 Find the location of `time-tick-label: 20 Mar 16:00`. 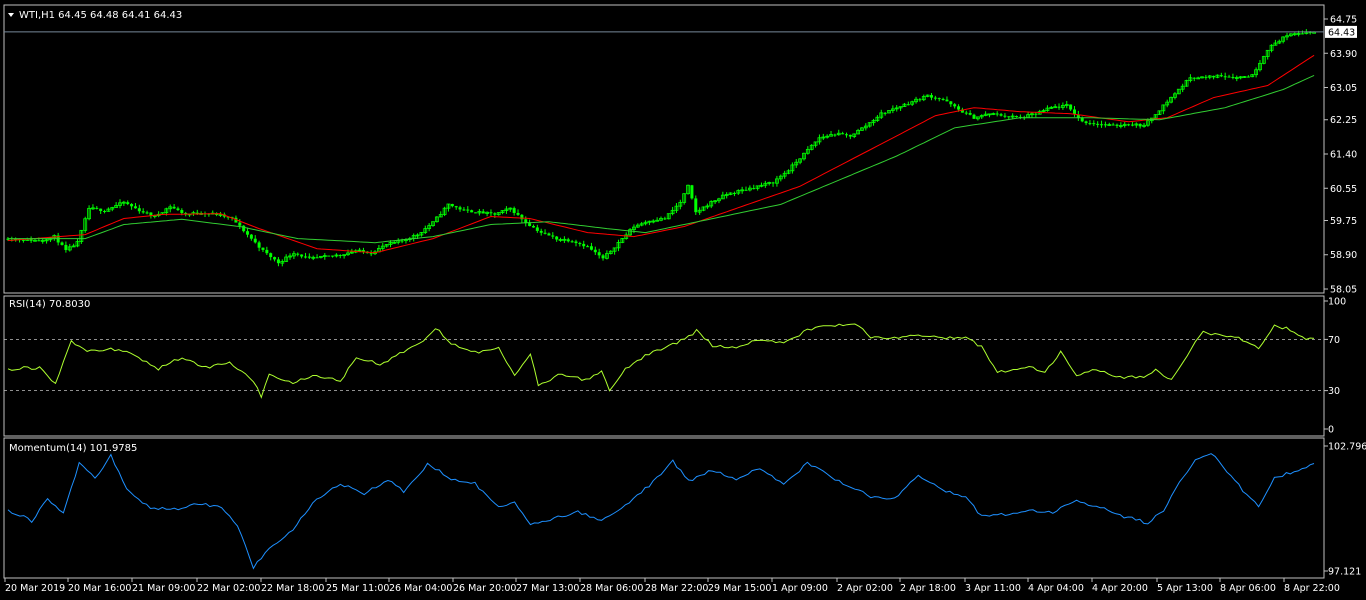

time-tick-label: 20 Mar 16:00 is located at coordinates (99, 588).